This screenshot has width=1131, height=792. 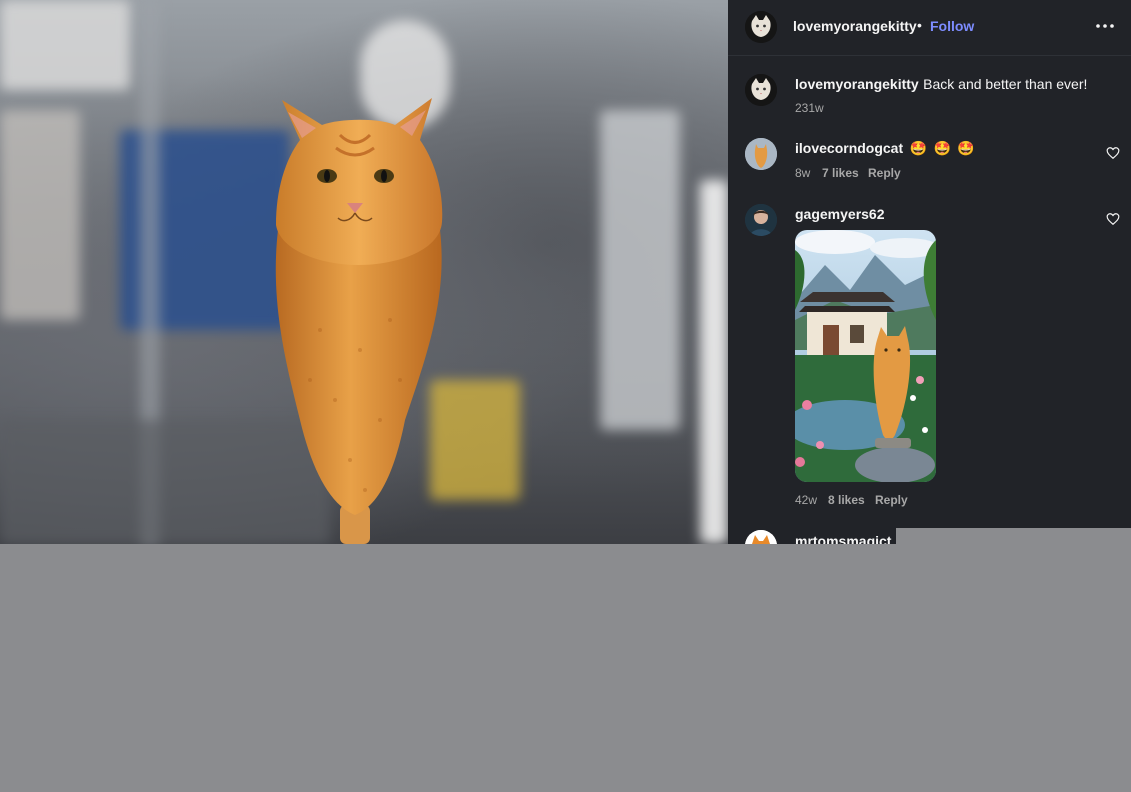 What do you see at coordinates (846, 500) in the screenshot?
I see `comment-likes: 8 likes` at bounding box center [846, 500].